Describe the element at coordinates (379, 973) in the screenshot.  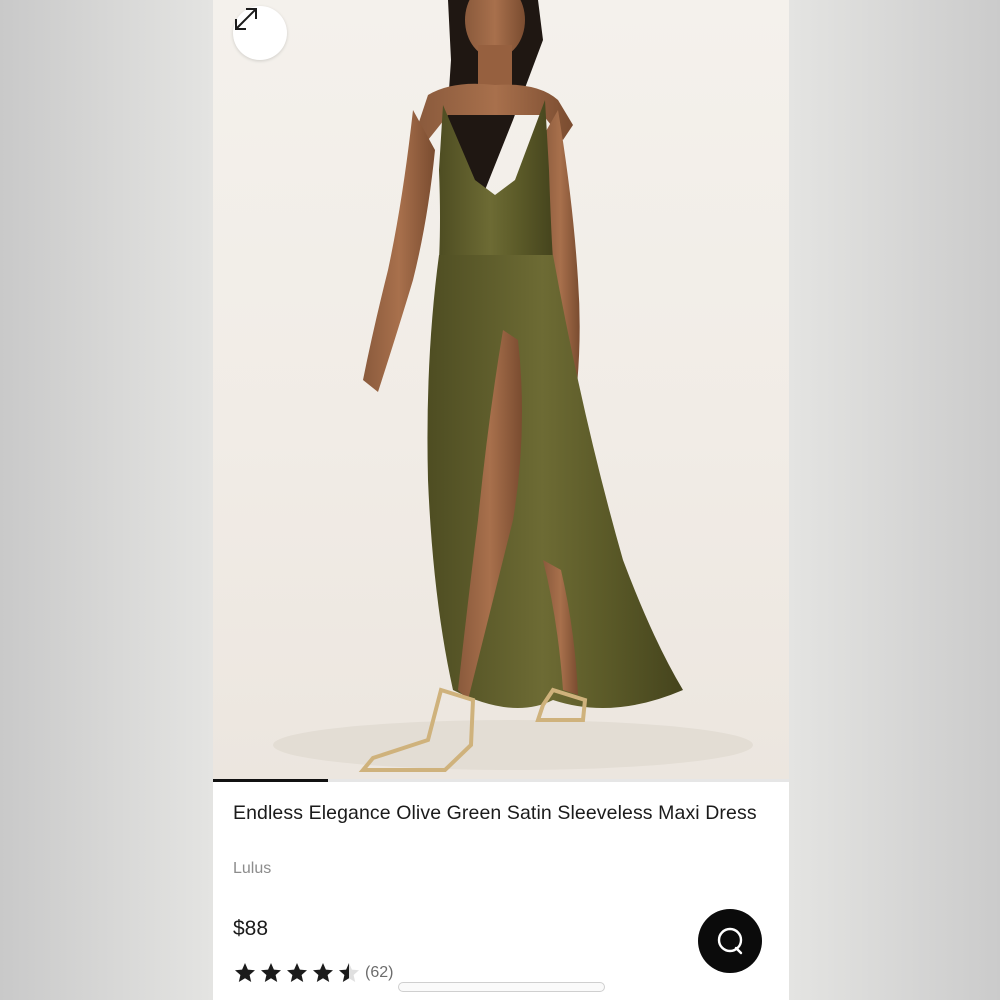
I see `review-count: (62)` at that location.